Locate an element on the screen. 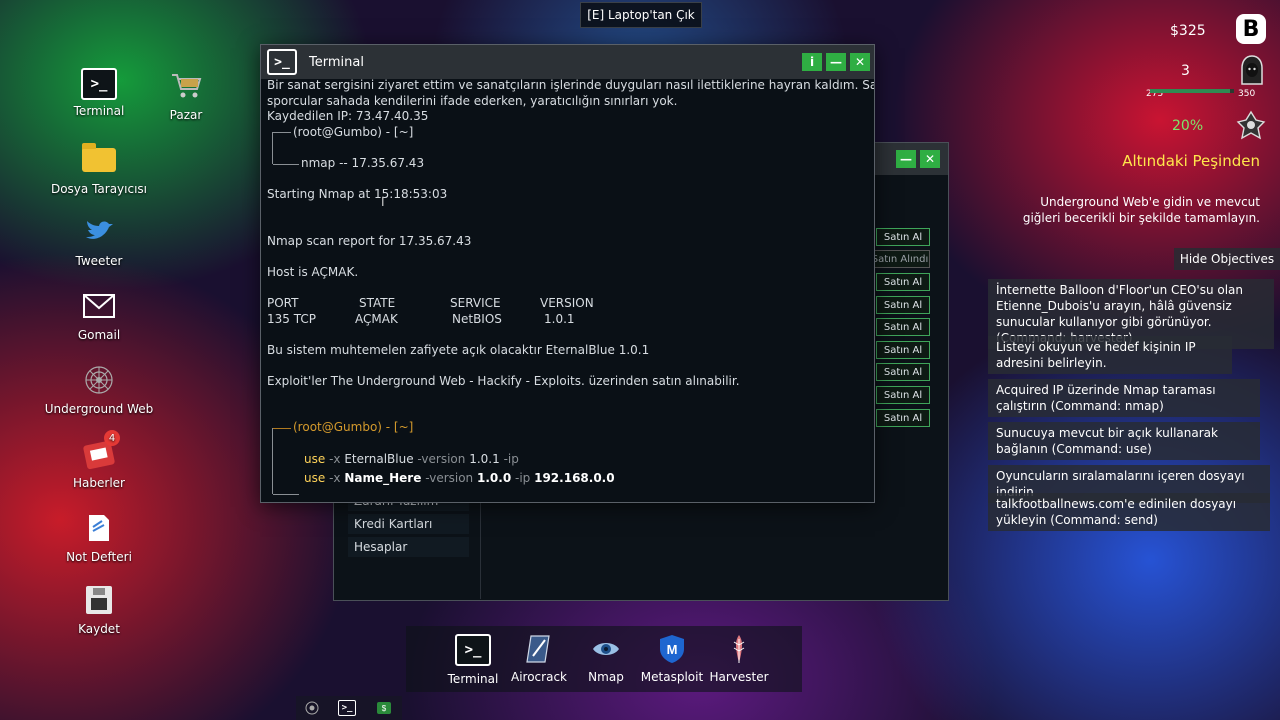 The height and width of the screenshot is (720, 1280). desktop-icon-notepad: Not Defteri is located at coordinates (99, 537).